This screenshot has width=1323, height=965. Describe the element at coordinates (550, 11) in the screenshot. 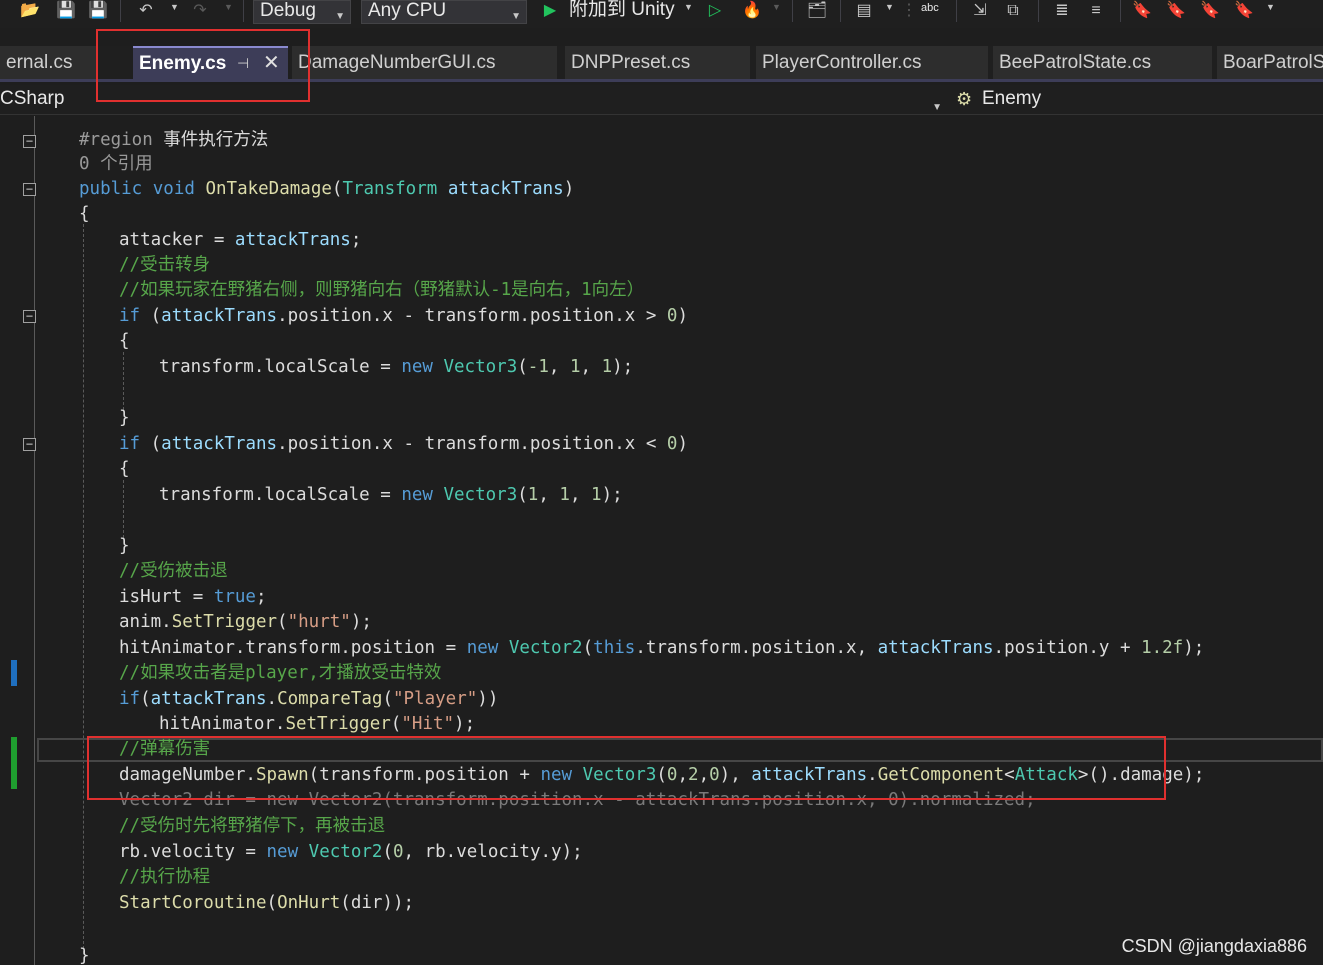

I see `start-debug-icon: ▶` at that location.